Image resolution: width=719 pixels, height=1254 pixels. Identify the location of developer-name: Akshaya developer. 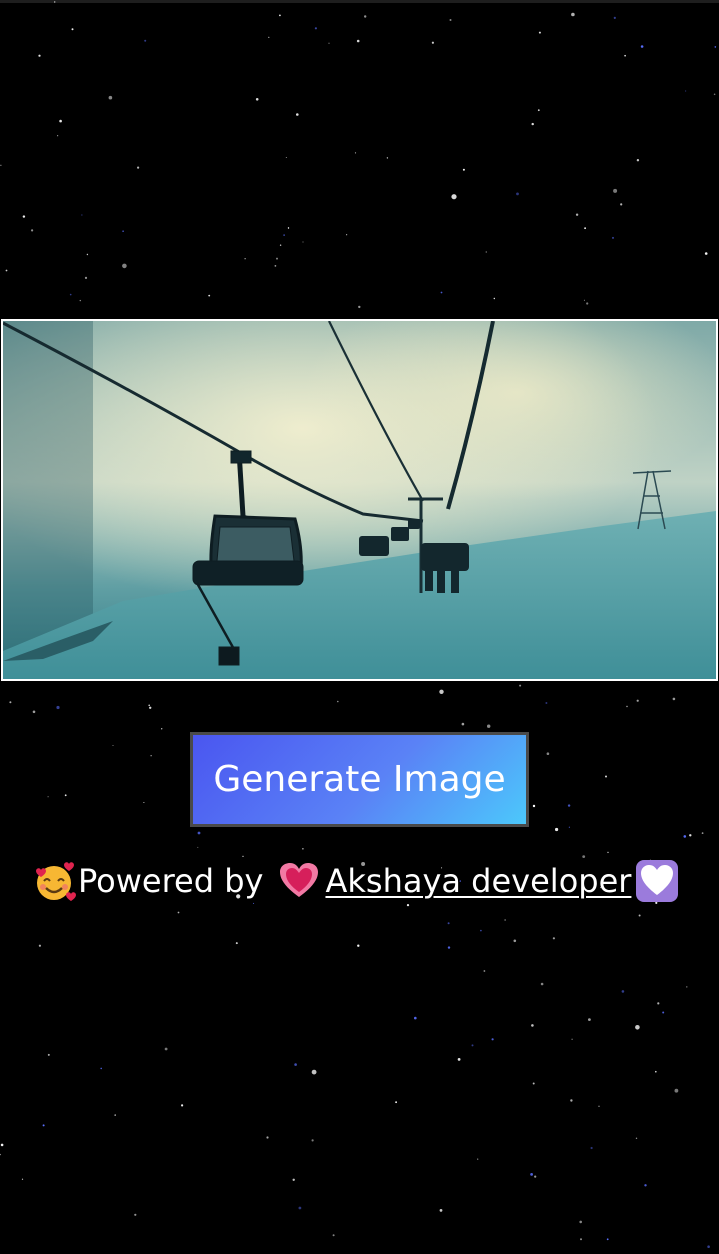
(478, 881).